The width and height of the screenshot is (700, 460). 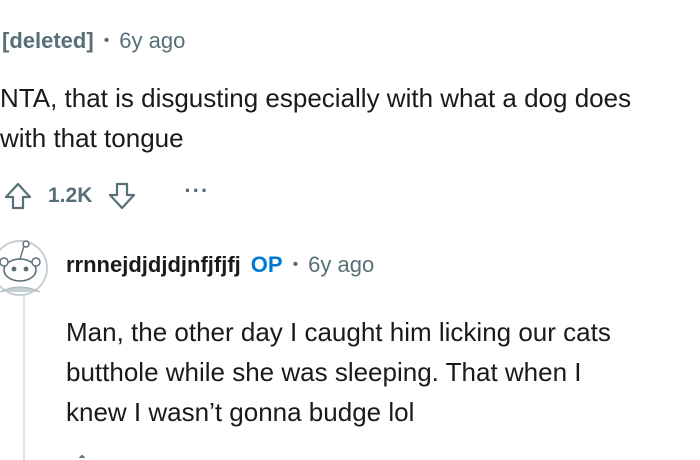 I want to click on parent-comment-age: 6y ago, so click(x=152, y=41).